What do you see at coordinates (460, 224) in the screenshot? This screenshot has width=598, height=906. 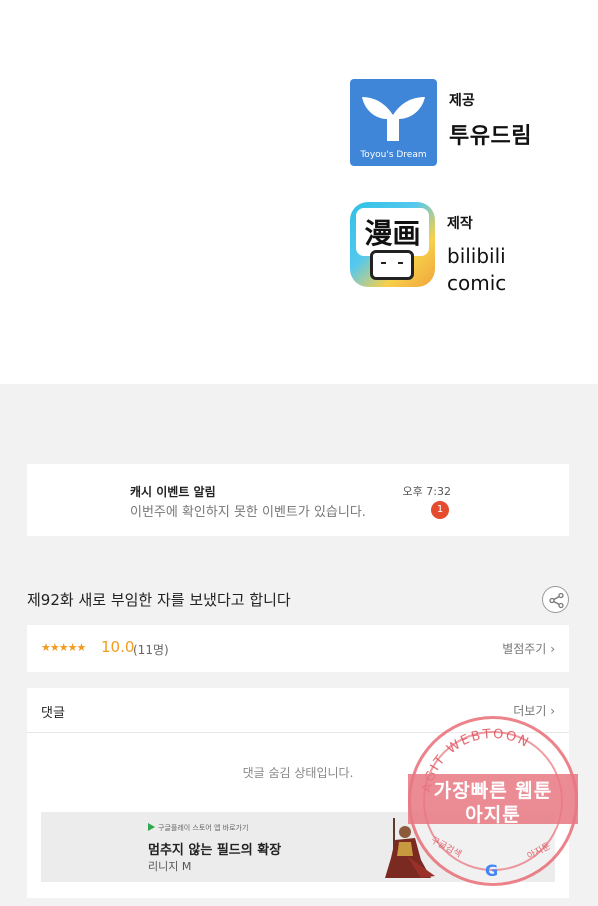 I see `credit-role: 제작` at bounding box center [460, 224].